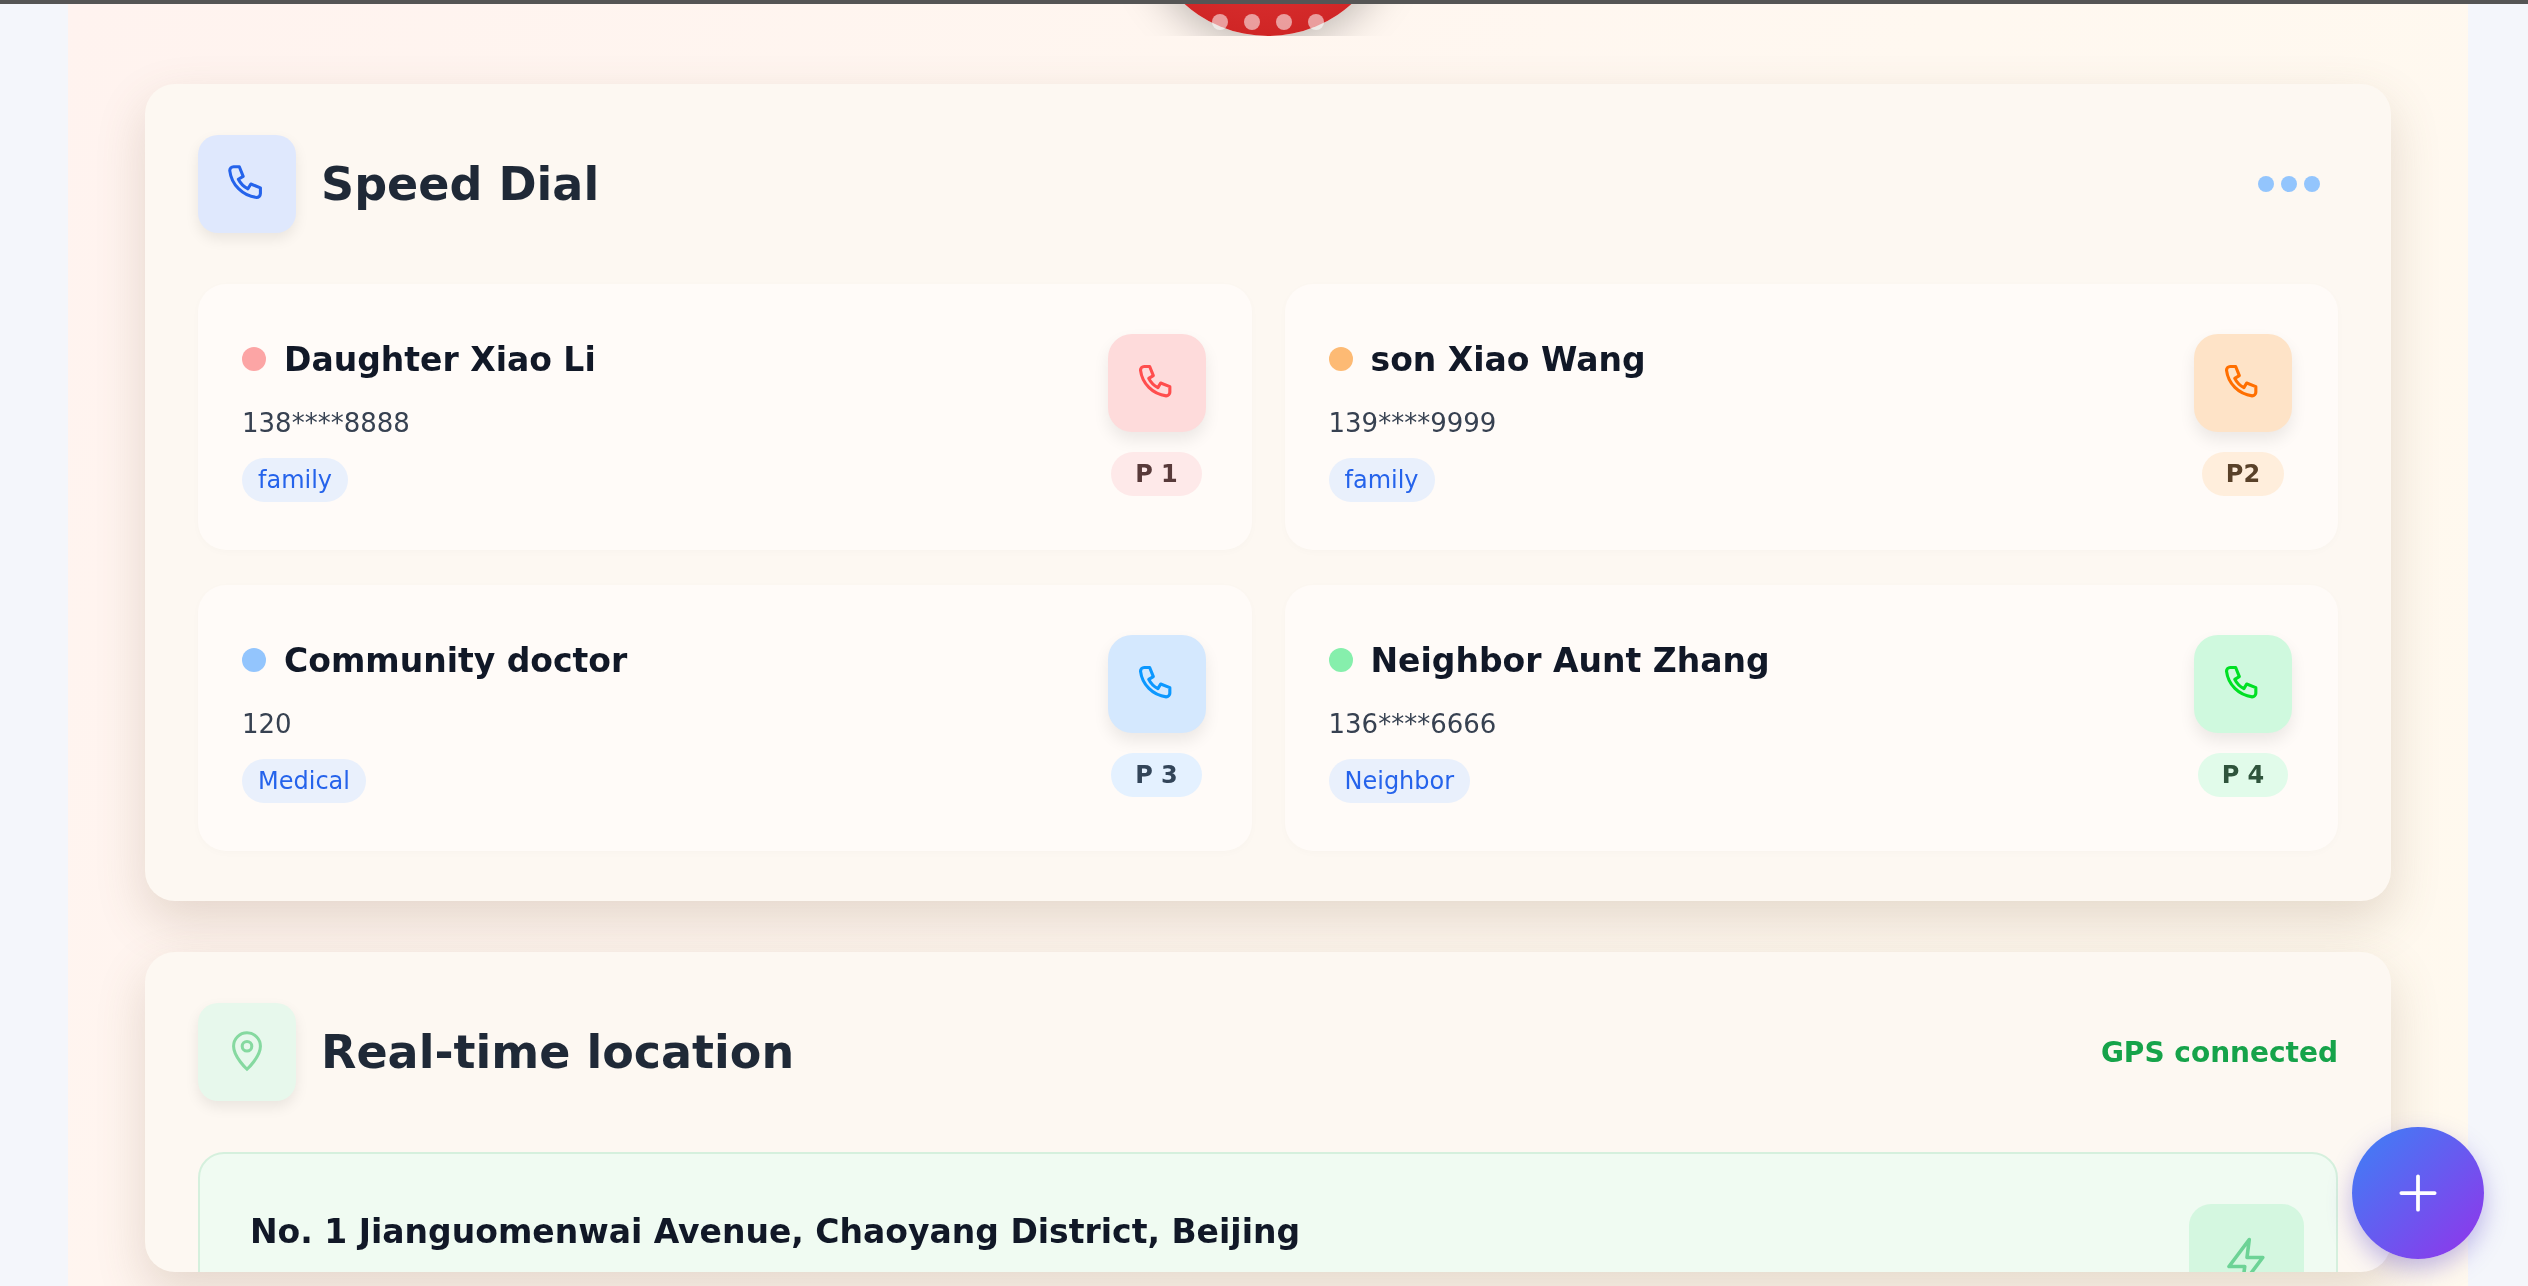  Describe the element at coordinates (1412, 423) in the screenshot. I see `phone-number: 139****9999` at that location.